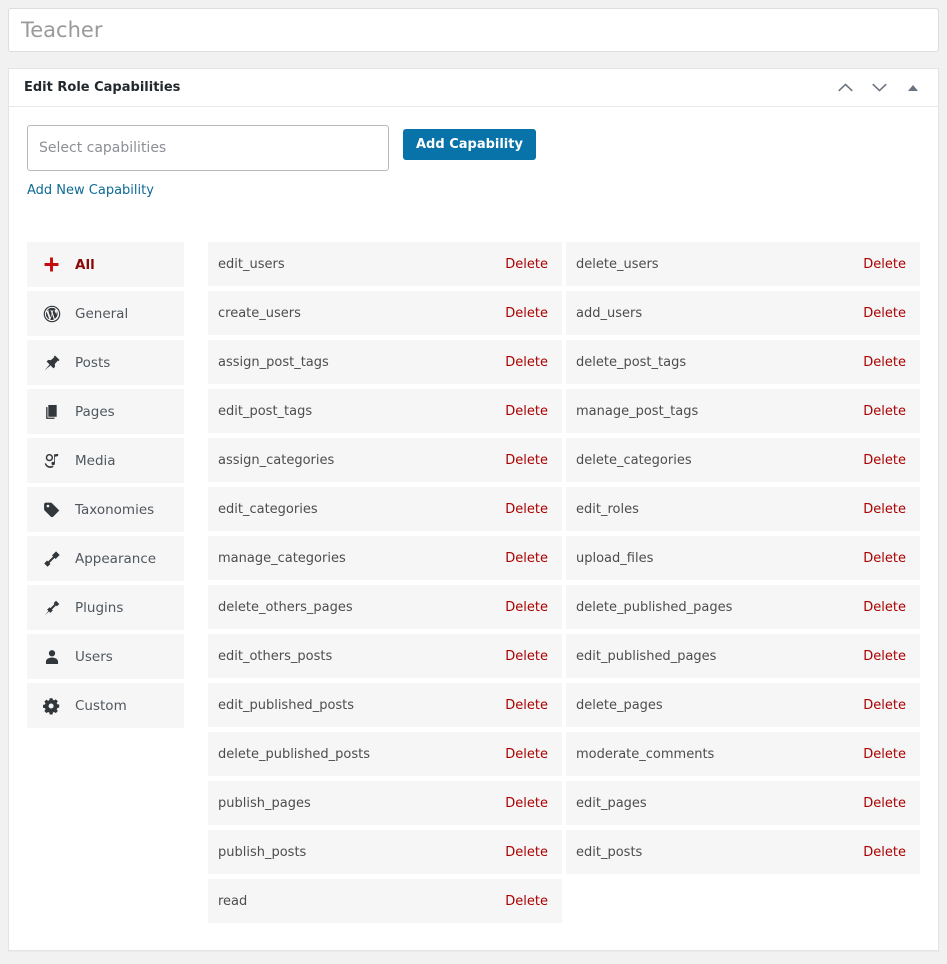  I want to click on nav-item-label: Plugins, so click(99, 607).